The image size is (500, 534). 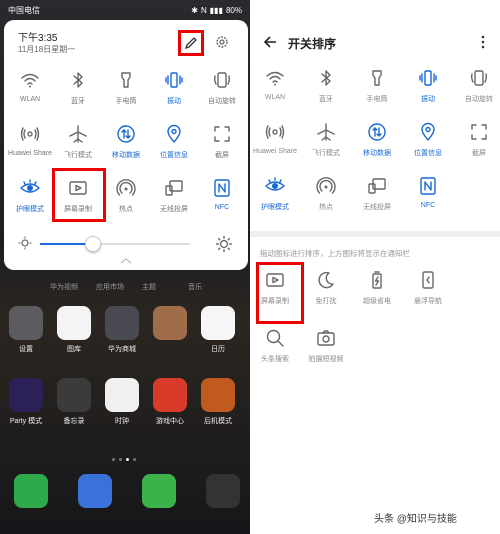 I want to click on home-app-icon: 设置, so click(x=26, y=330).